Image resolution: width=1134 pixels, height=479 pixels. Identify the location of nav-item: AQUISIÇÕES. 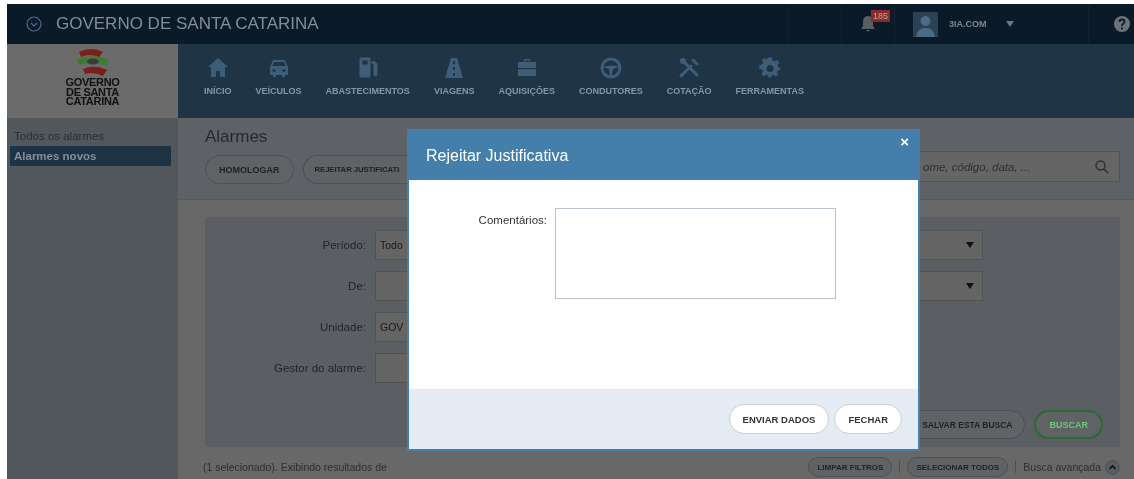
(526, 81).